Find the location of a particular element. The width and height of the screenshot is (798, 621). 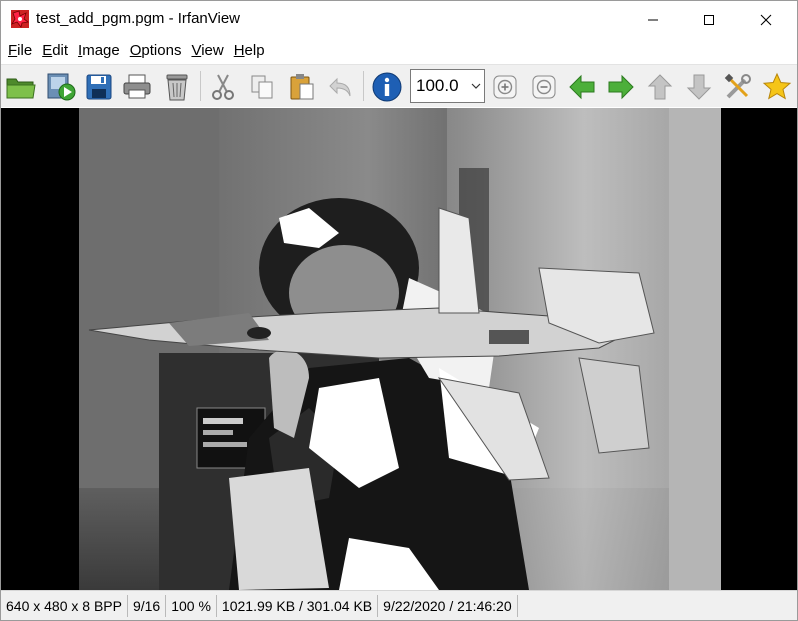

menu-help-label: elp is located at coordinates (254, 50).